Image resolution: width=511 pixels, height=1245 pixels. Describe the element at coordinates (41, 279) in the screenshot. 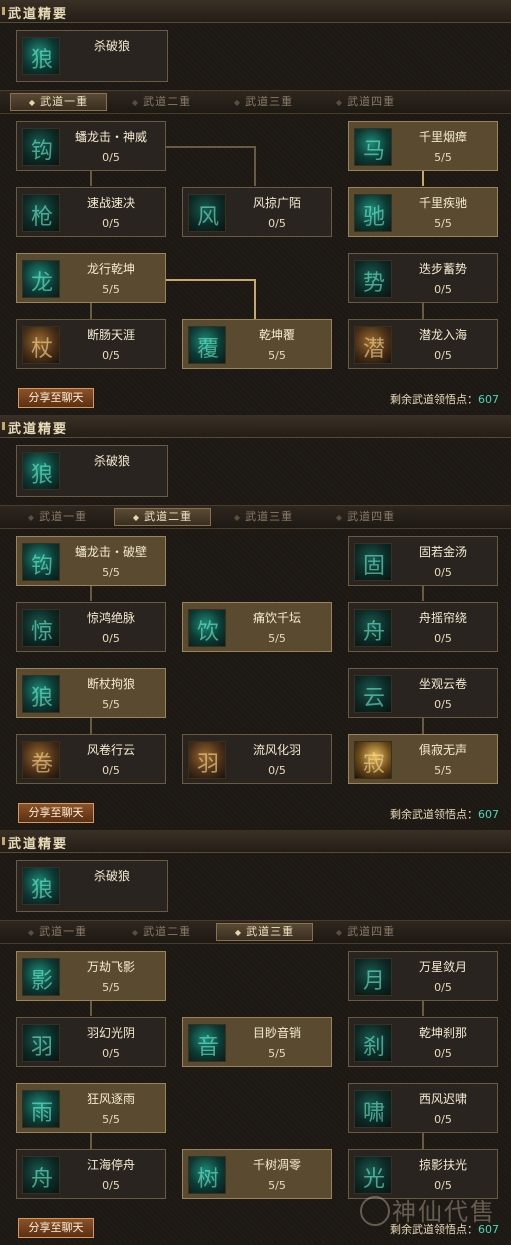

I see `dragon-skill-icon: 龙` at that location.